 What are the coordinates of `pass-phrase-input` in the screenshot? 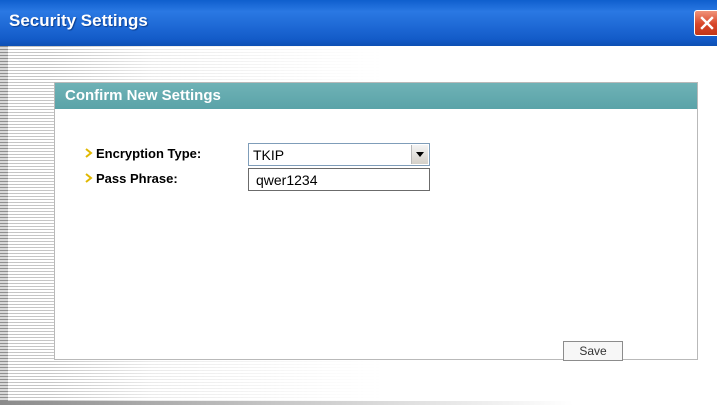 It's located at (339, 179).